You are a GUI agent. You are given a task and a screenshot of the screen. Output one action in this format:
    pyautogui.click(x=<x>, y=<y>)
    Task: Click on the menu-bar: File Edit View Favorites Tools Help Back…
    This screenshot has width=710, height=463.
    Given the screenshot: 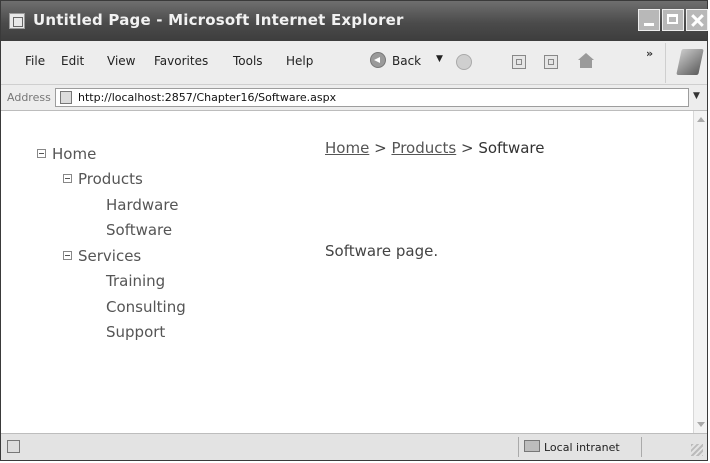 What is the action you would take?
    pyautogui.click(x=354, y=63)
    